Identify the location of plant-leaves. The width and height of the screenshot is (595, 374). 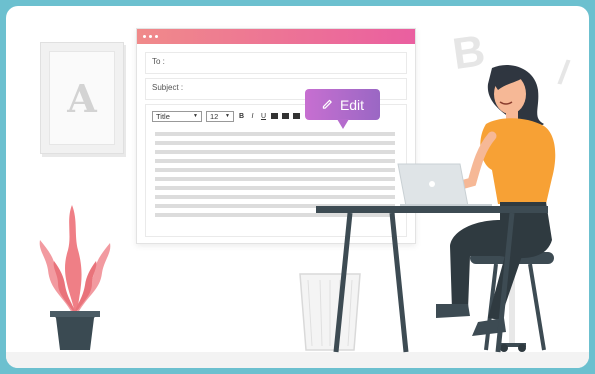
(75, 259).